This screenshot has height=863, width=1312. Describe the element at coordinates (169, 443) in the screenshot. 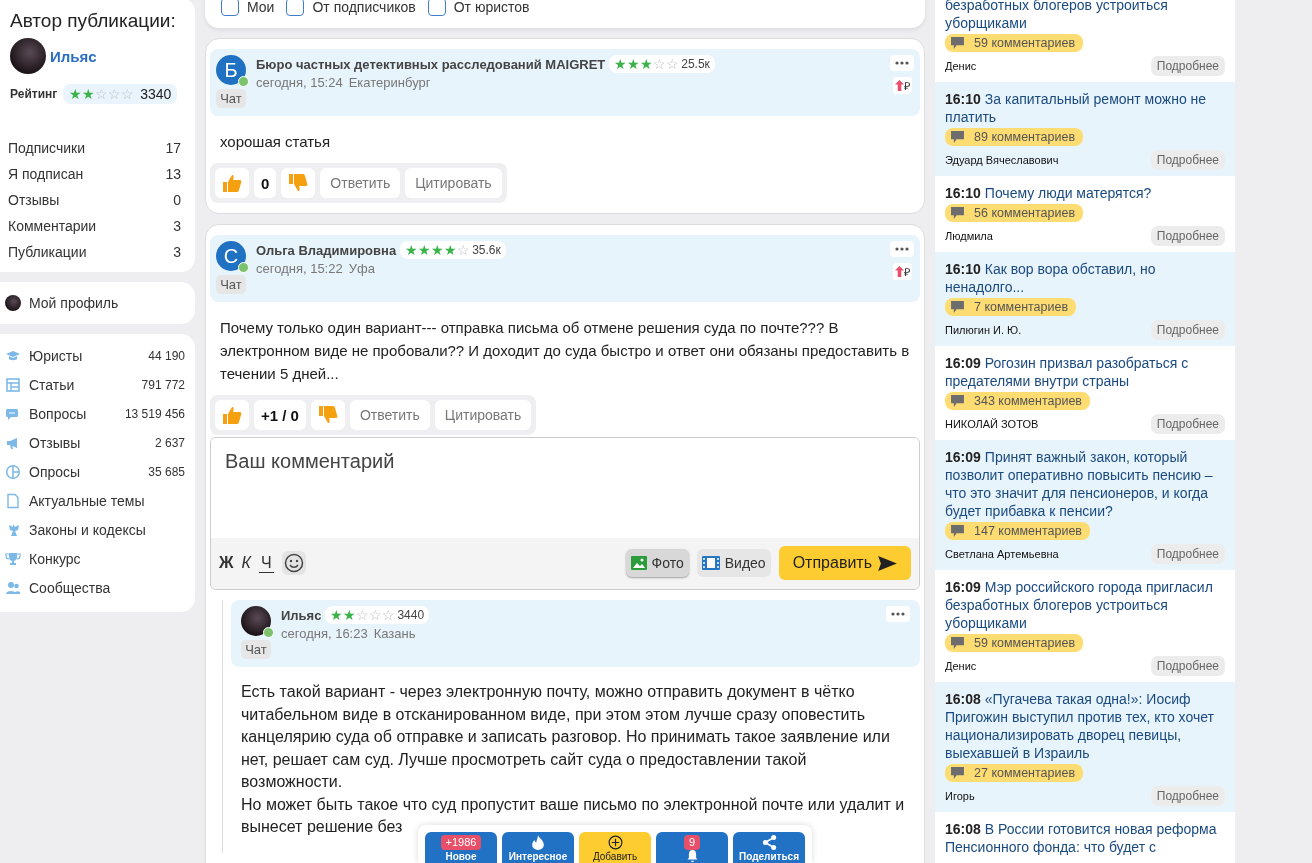

I see `nav-count: 2 637` at that location.